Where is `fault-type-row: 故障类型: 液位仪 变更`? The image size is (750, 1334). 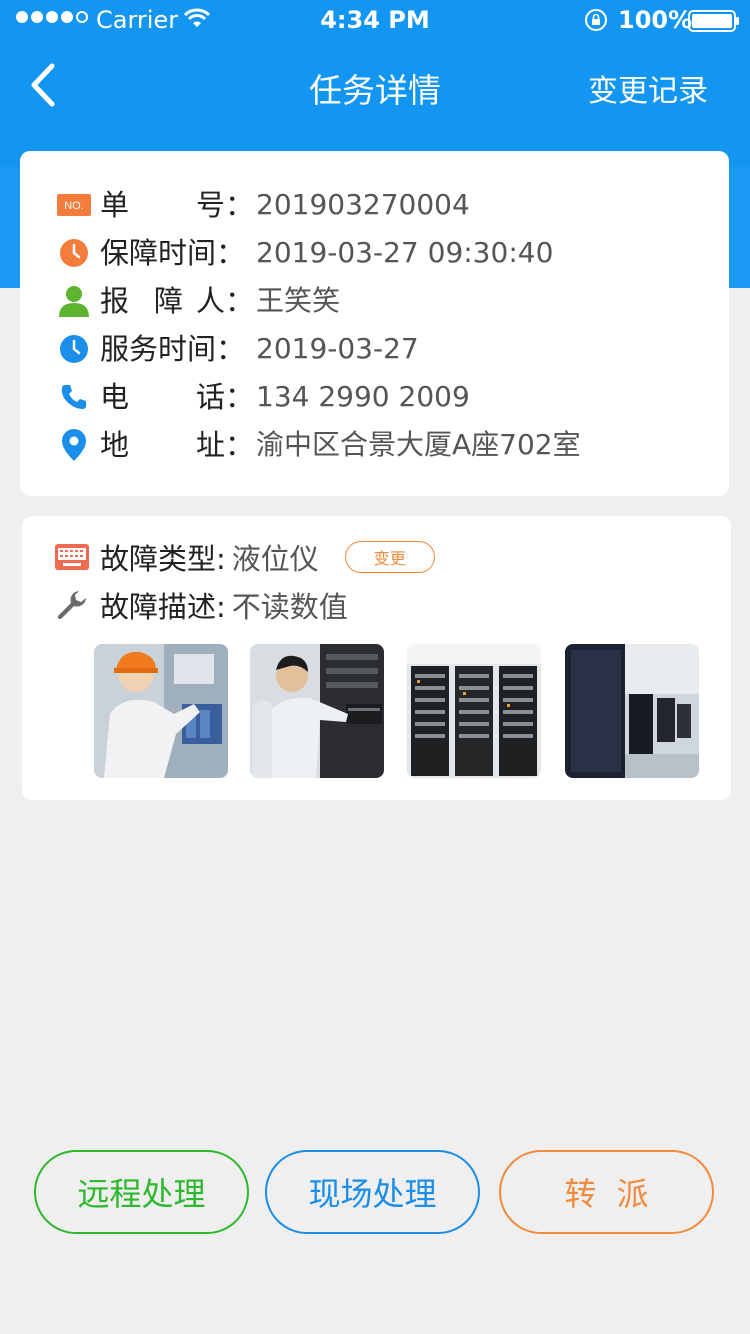 fault-type-row: 故障类型: 液位仪 变更 is located at coordinates (244, 557).